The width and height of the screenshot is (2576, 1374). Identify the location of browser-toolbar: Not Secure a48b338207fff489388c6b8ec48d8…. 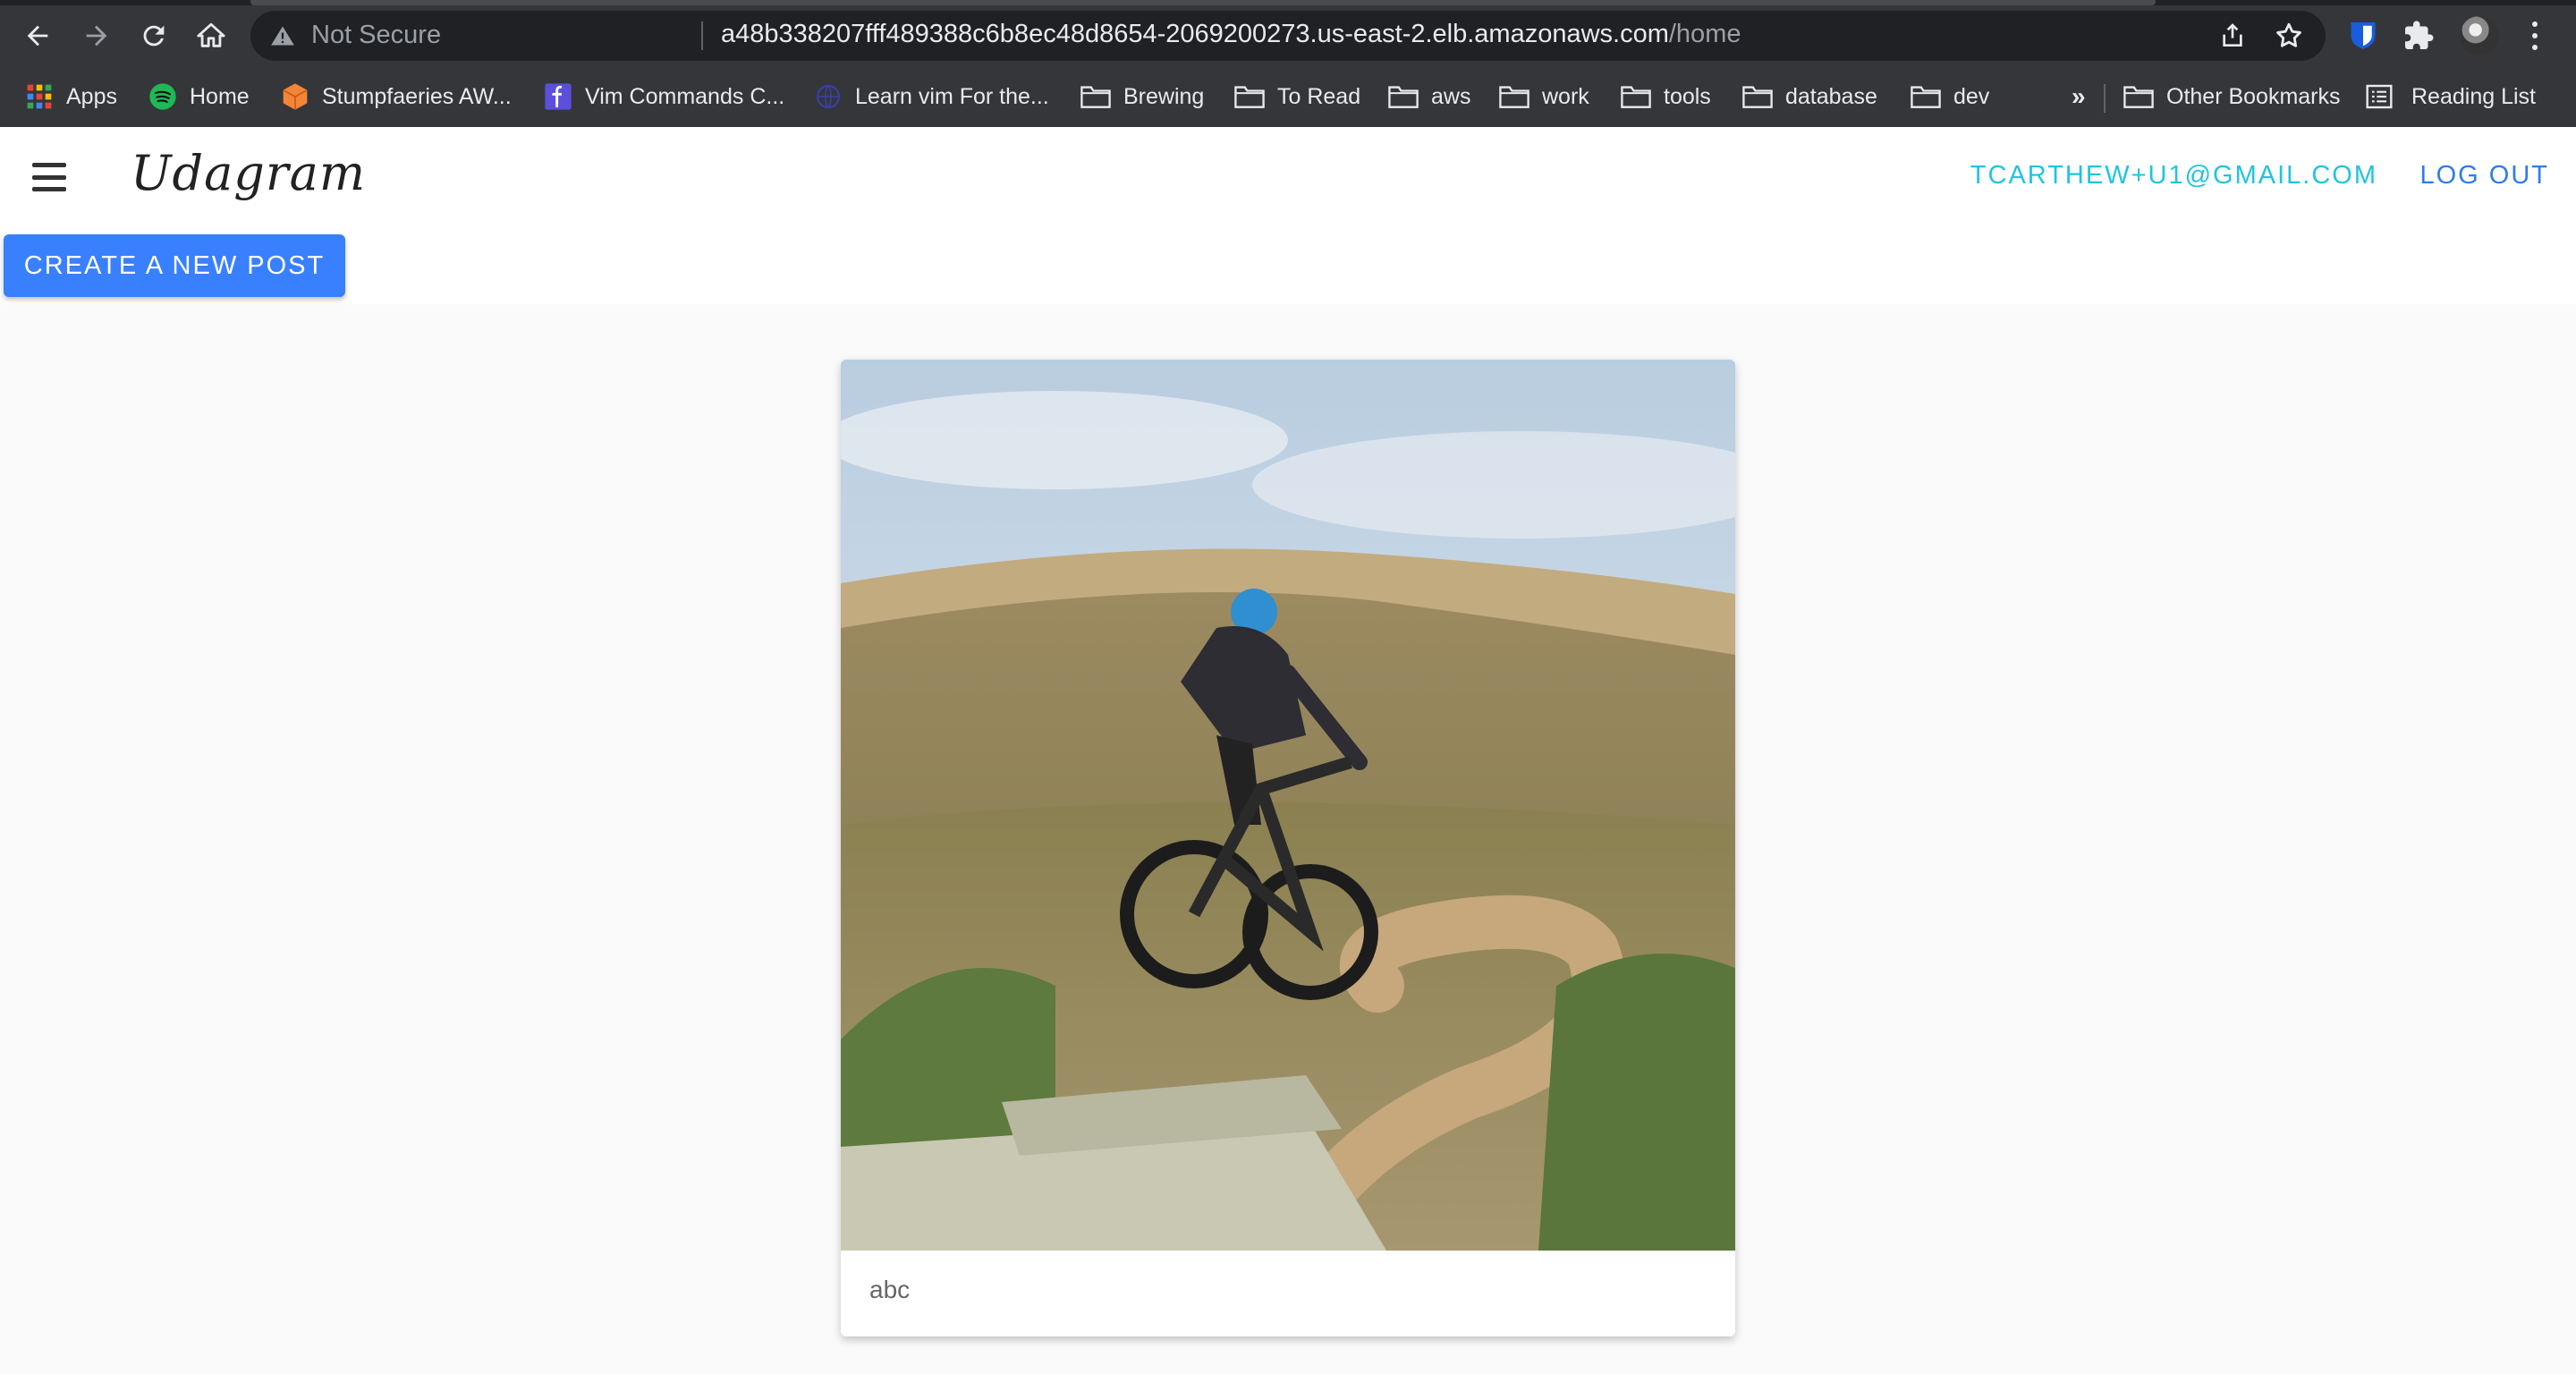
(1288, 35).